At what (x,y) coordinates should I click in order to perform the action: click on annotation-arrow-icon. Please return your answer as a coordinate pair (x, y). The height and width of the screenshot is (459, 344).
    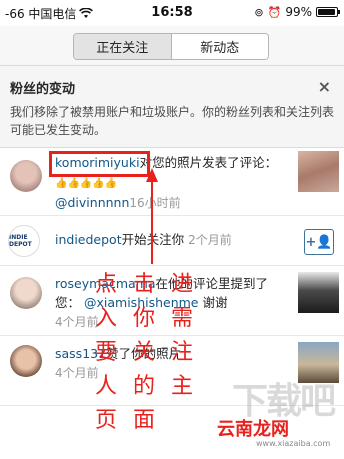
    Looking at the image, I should click on (152, 216).